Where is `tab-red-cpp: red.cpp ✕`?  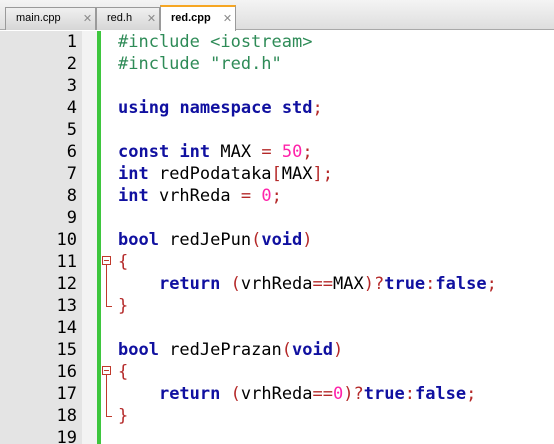 tab-red-cpp: red.cpp ✕ is located at coordinates (198, 18).